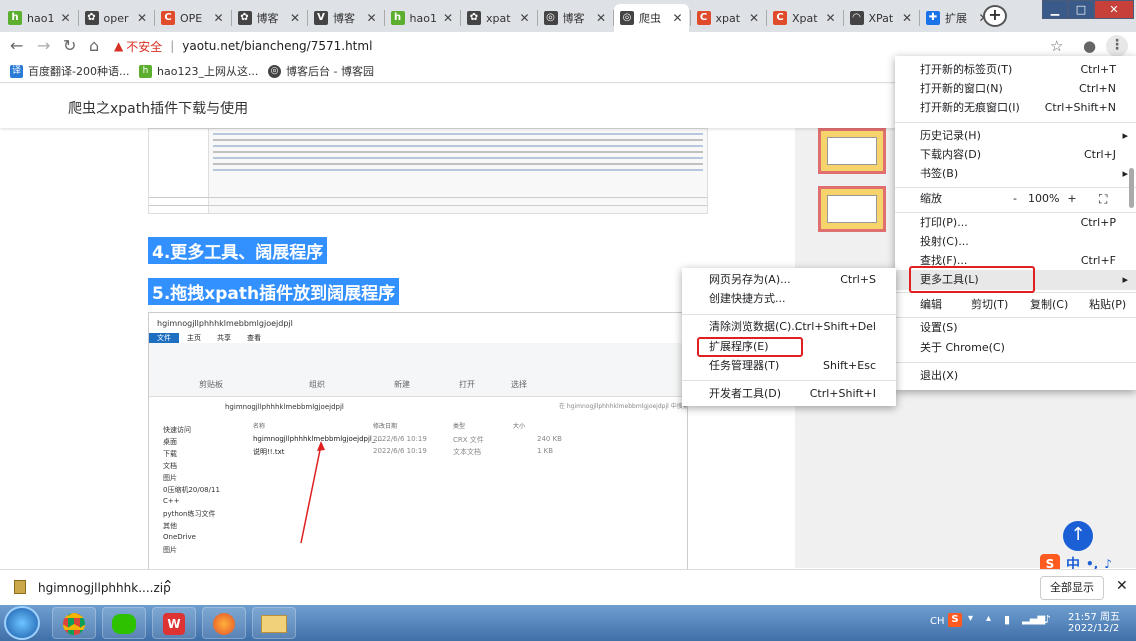  I want to click on back-icon: ←, so click(16, 46).